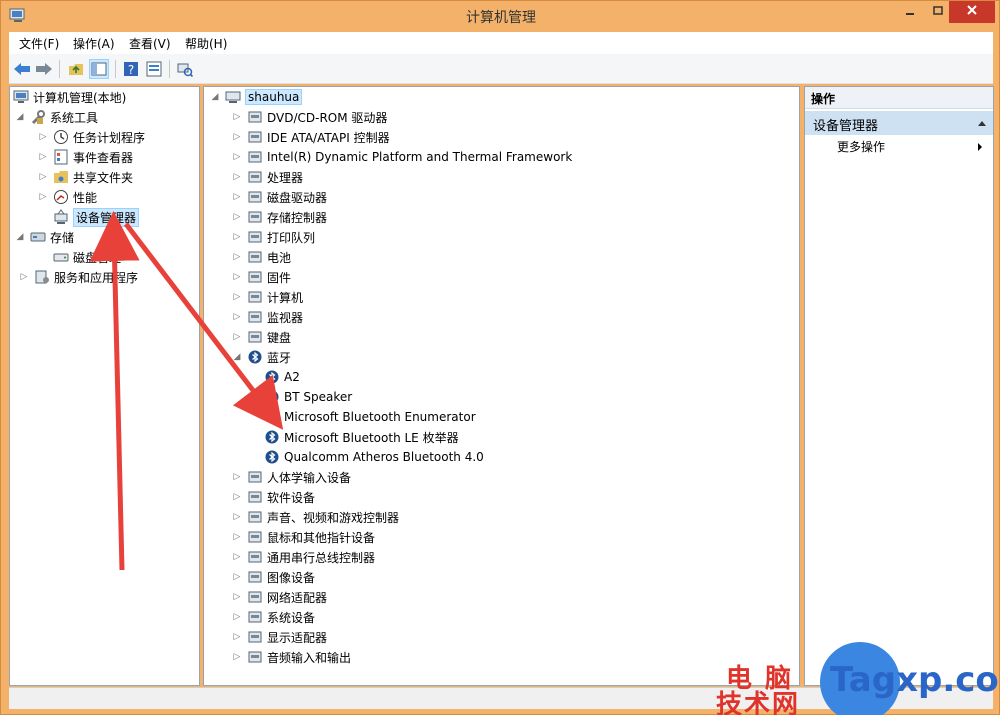 The width and height of the screenshot is (1000, 715). I want to click on tree-item-disk-management: 磁盘管理, so click(87, 257).